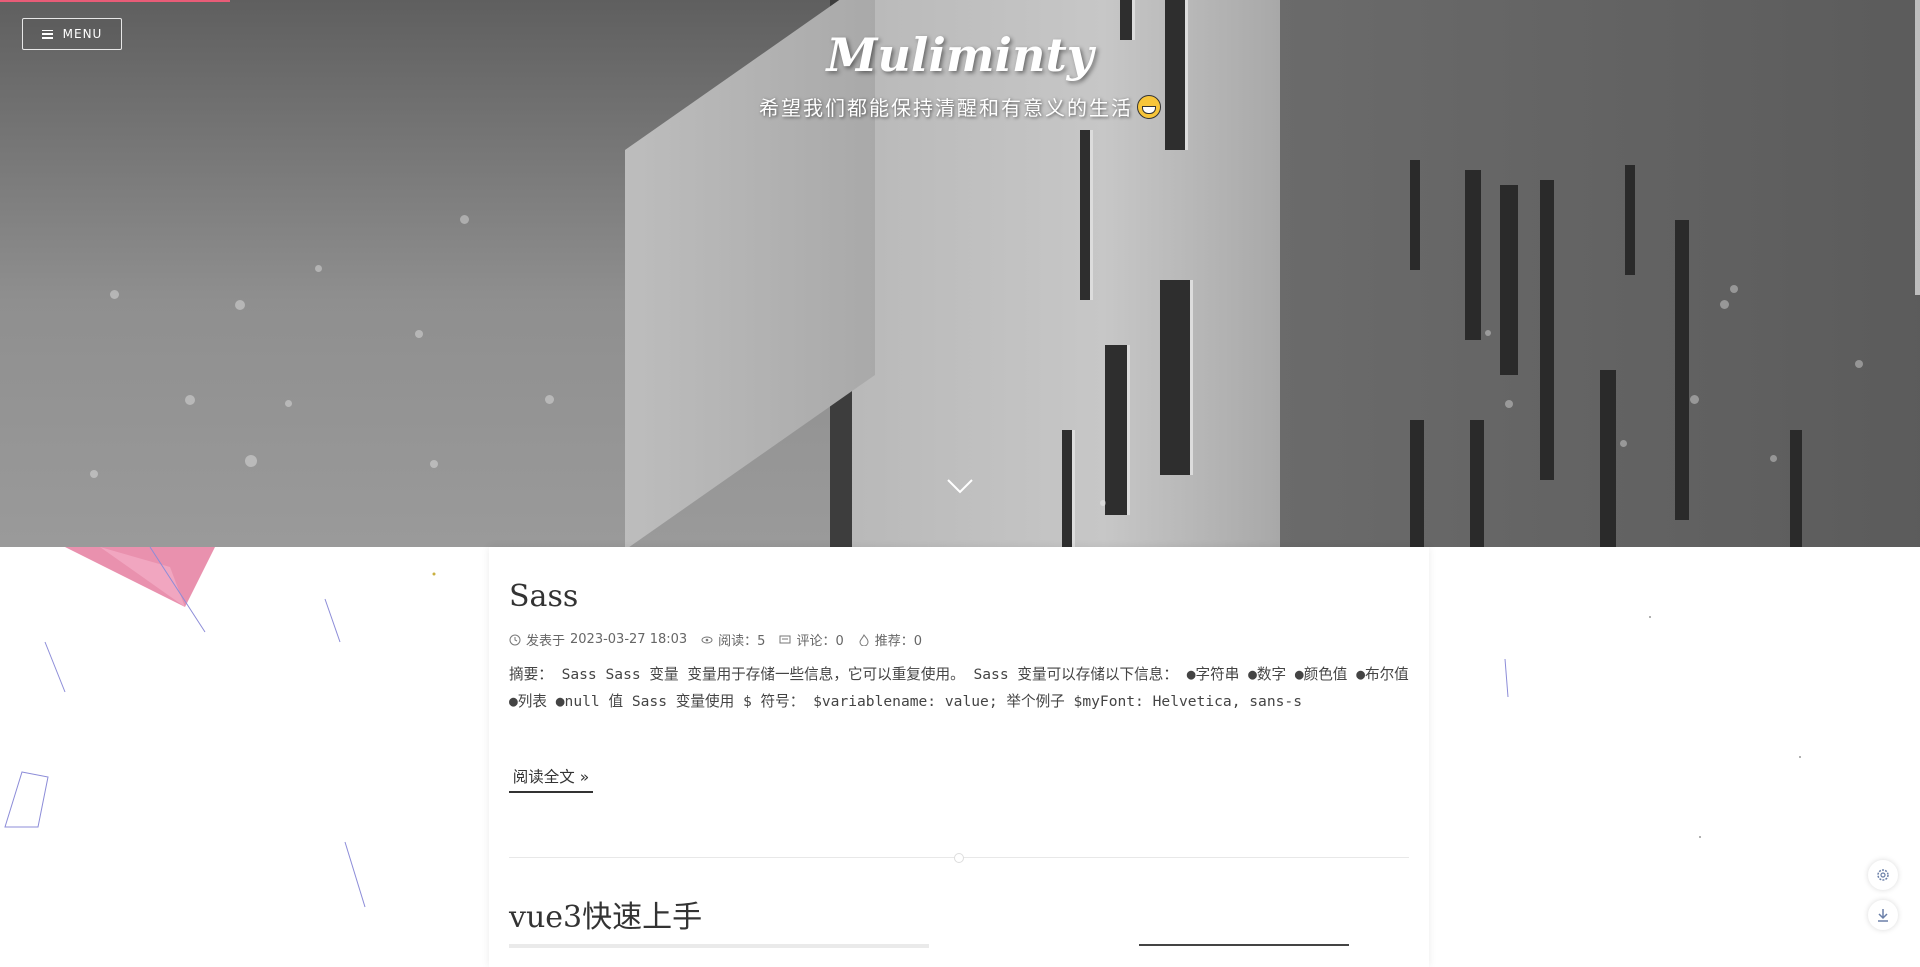 The height and width of the screenshot is (967, 1920). I want to click on settings-button, so click(1883, 875).